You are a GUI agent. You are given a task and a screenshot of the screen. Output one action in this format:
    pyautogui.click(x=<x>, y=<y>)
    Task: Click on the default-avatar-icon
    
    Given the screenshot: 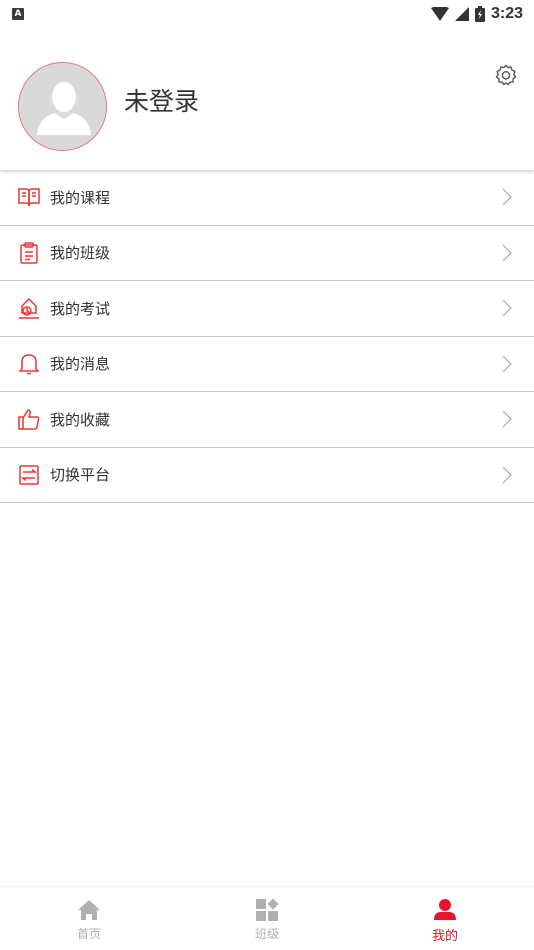 What is the action you would take?
    pyautogui.click(x=62, y=106)
    